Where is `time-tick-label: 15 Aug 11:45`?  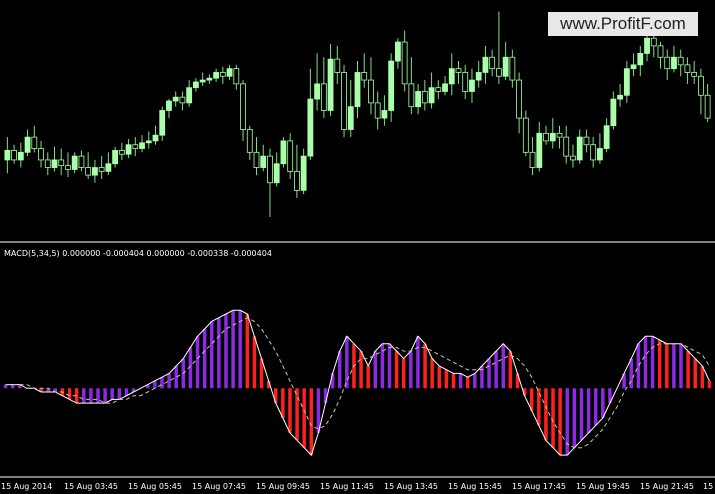
time-tick-label: 15 Aug 11:45 is located at coordinates (347, 486).